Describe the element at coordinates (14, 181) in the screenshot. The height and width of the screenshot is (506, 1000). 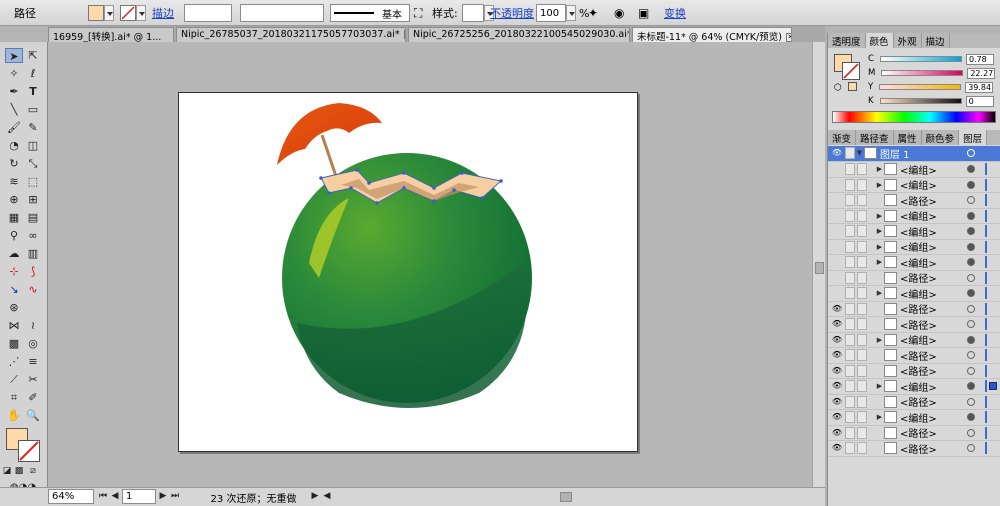
I see `warp-tool-icon: ≋` at that location.